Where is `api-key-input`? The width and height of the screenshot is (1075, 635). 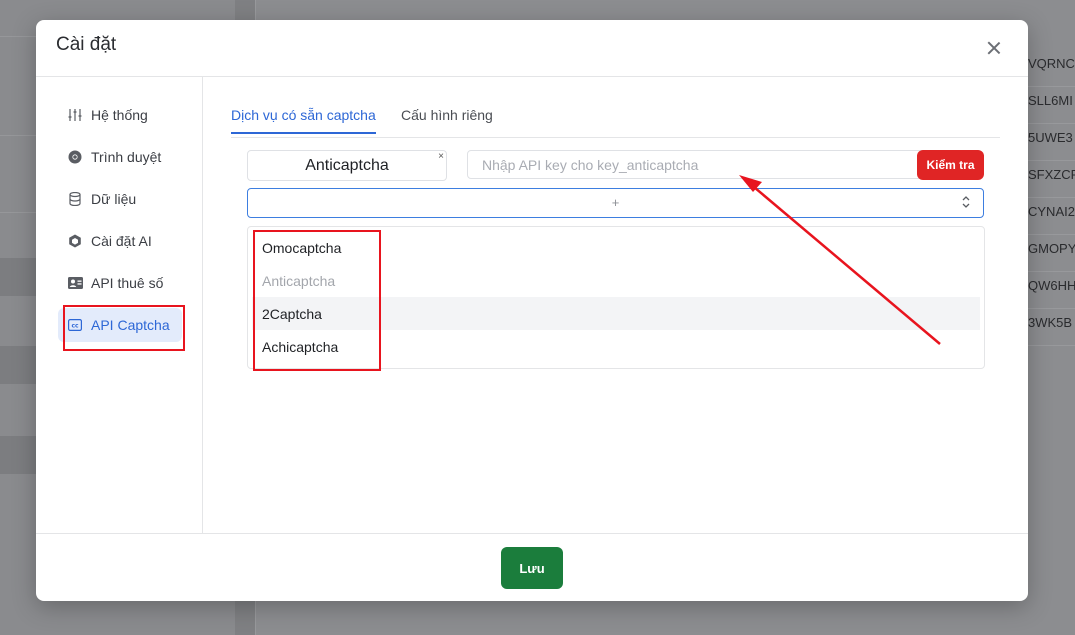
api-key-input is located at coordinates (696, 164).